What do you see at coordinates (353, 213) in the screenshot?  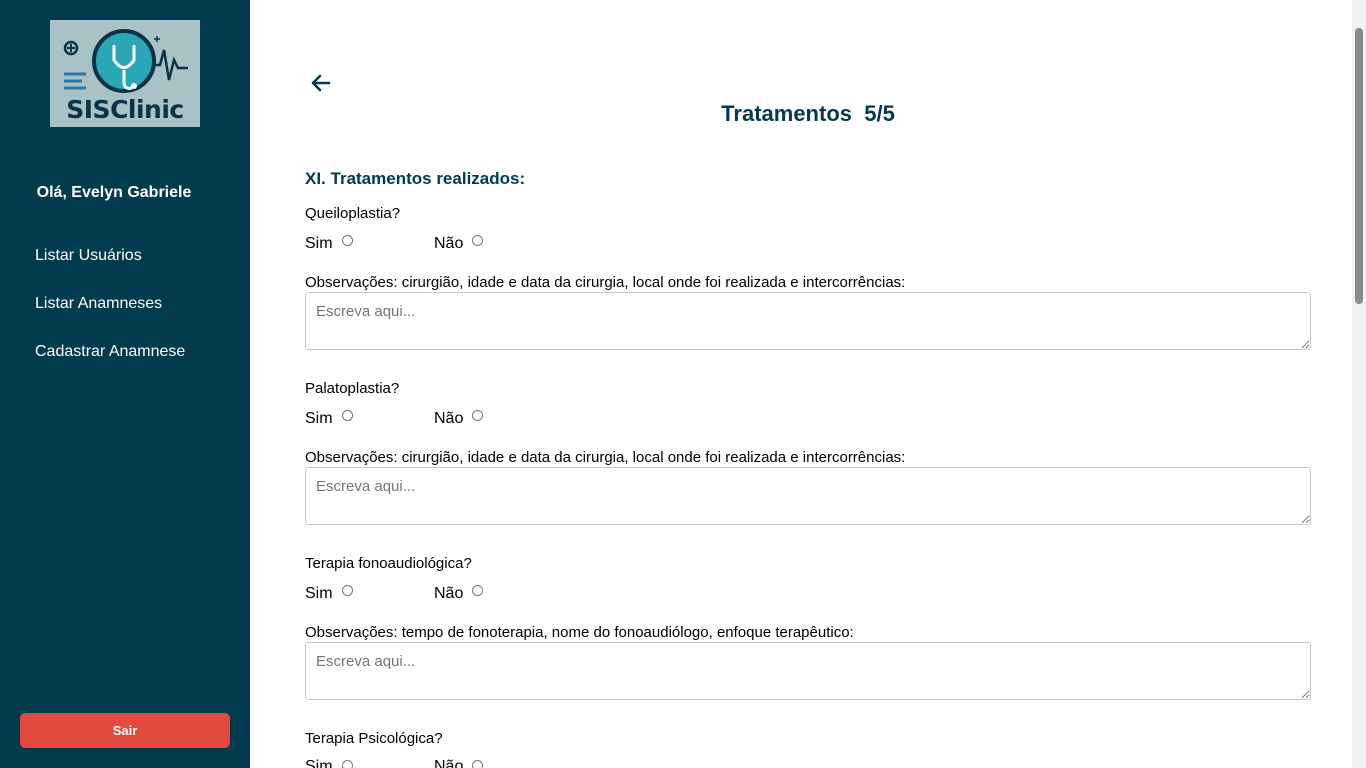 I see `question-queiloplastia: Queiloplastia?` at bounding box center [353, 213].